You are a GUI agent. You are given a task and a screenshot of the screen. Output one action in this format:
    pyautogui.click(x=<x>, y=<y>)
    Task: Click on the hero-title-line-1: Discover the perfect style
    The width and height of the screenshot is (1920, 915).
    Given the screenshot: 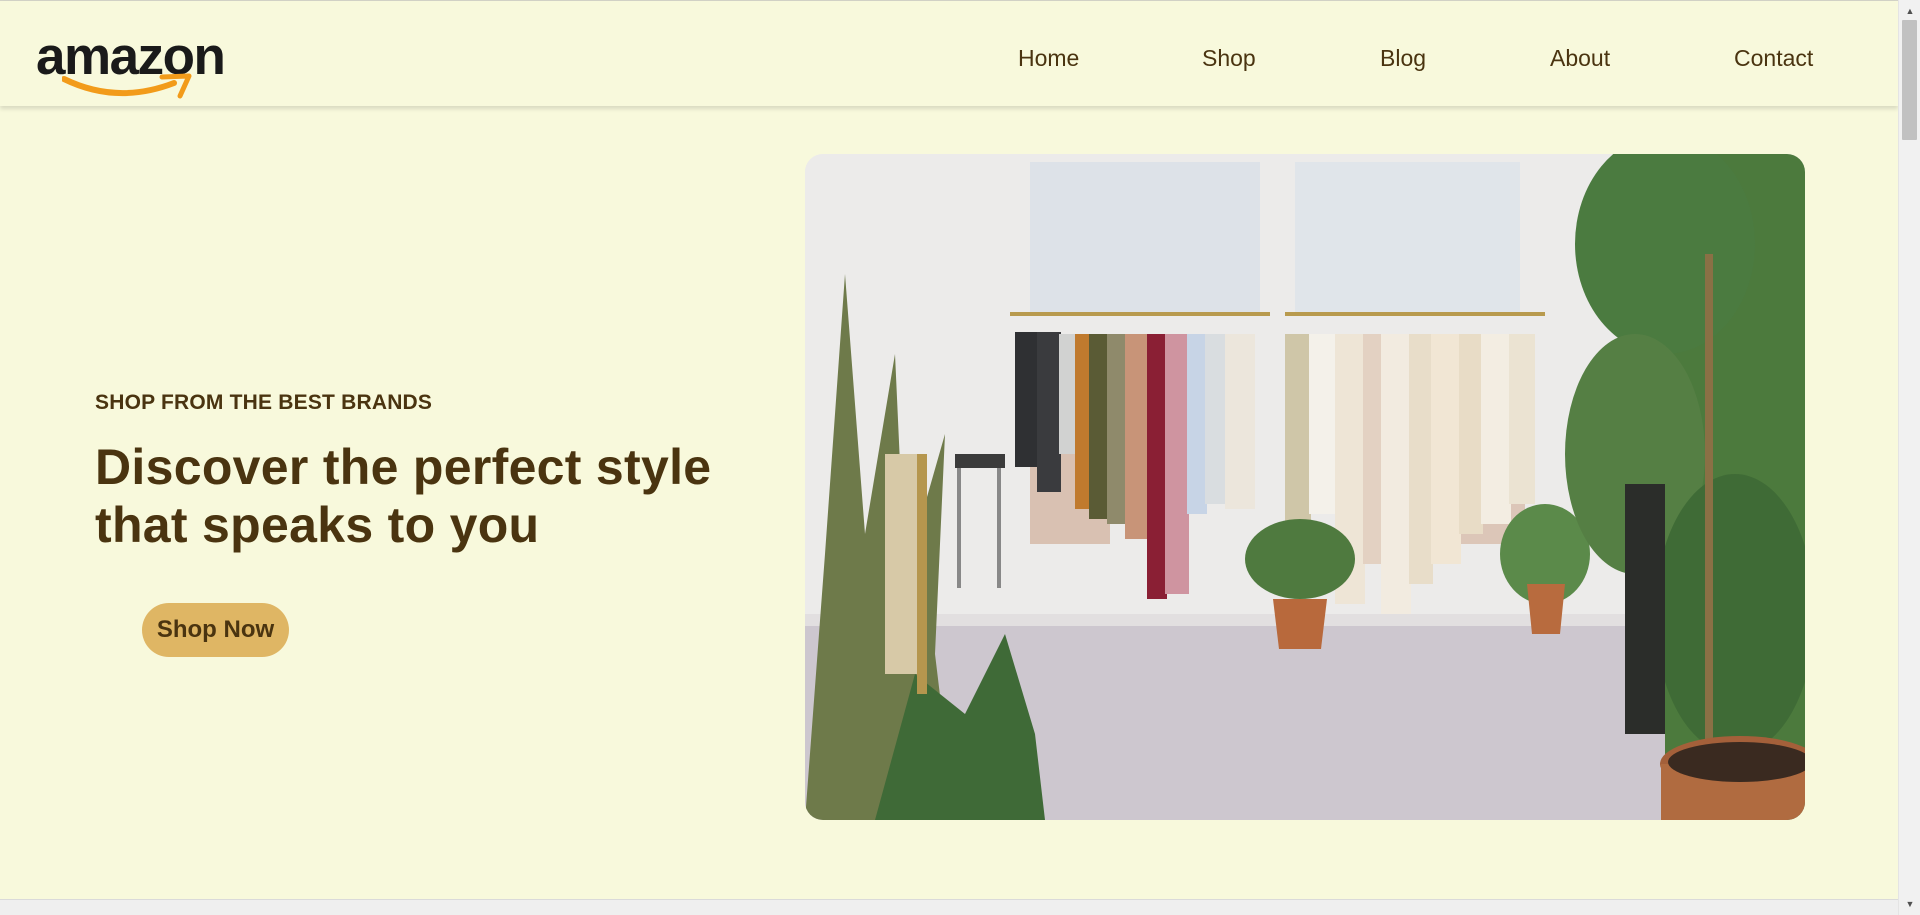 What is the action you would take?
    pyautogui.click(x=403, y=467)
    